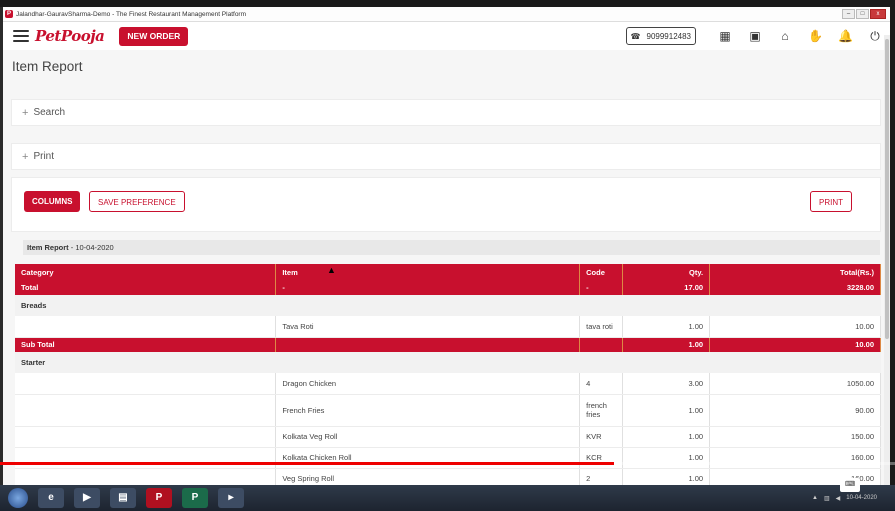 This screenshot has width=895, height=511. Describe the element at coordinates (159, 498) in the screenshot. I see `petpooja-taskbar-icon: P` at that location.